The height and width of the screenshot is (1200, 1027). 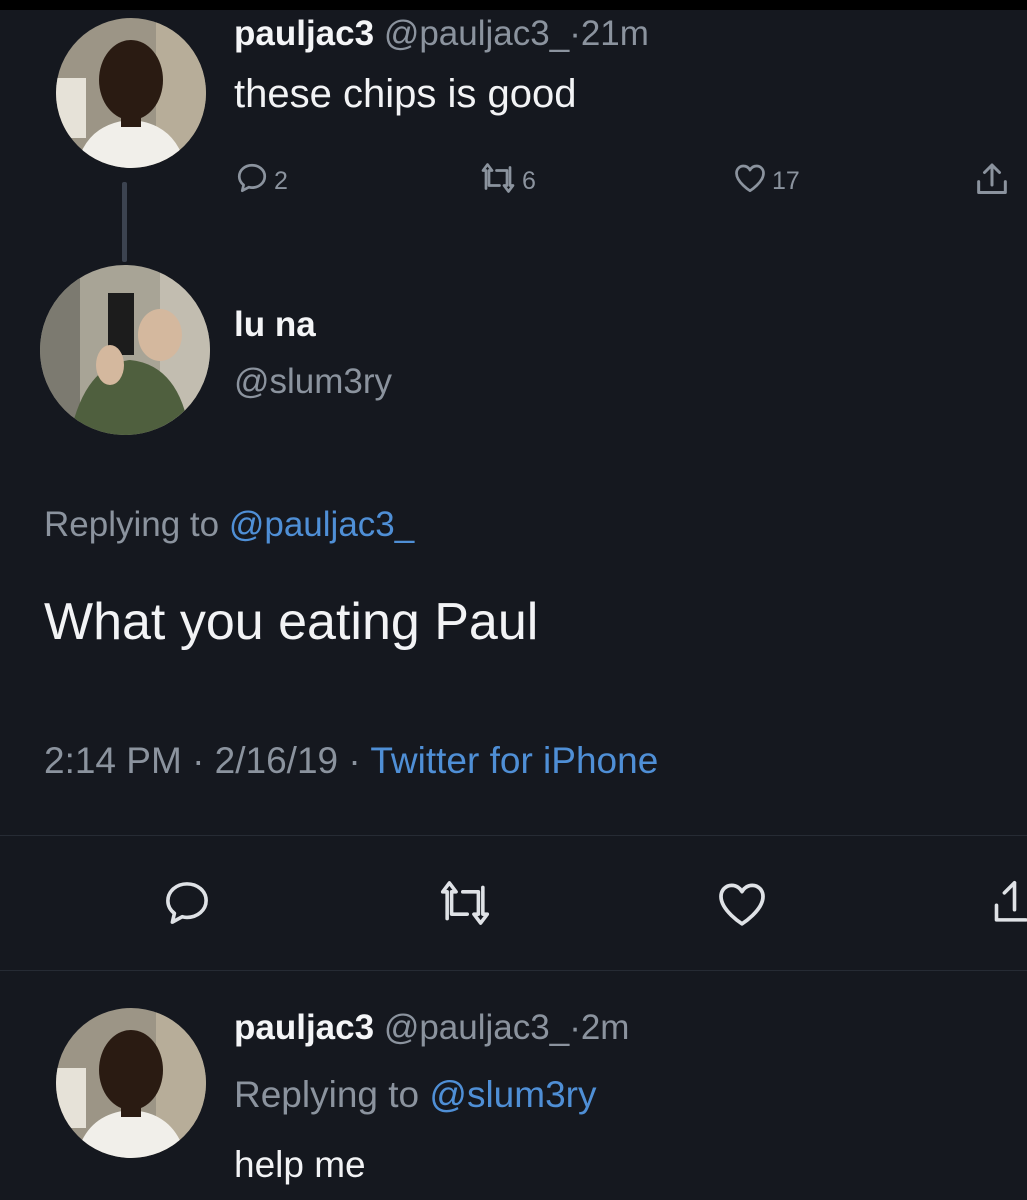 What do you see at coordinates (405, 94) in the screenshot?
I see `tweet-text: these chips is good` at bounding box center [405, 94].